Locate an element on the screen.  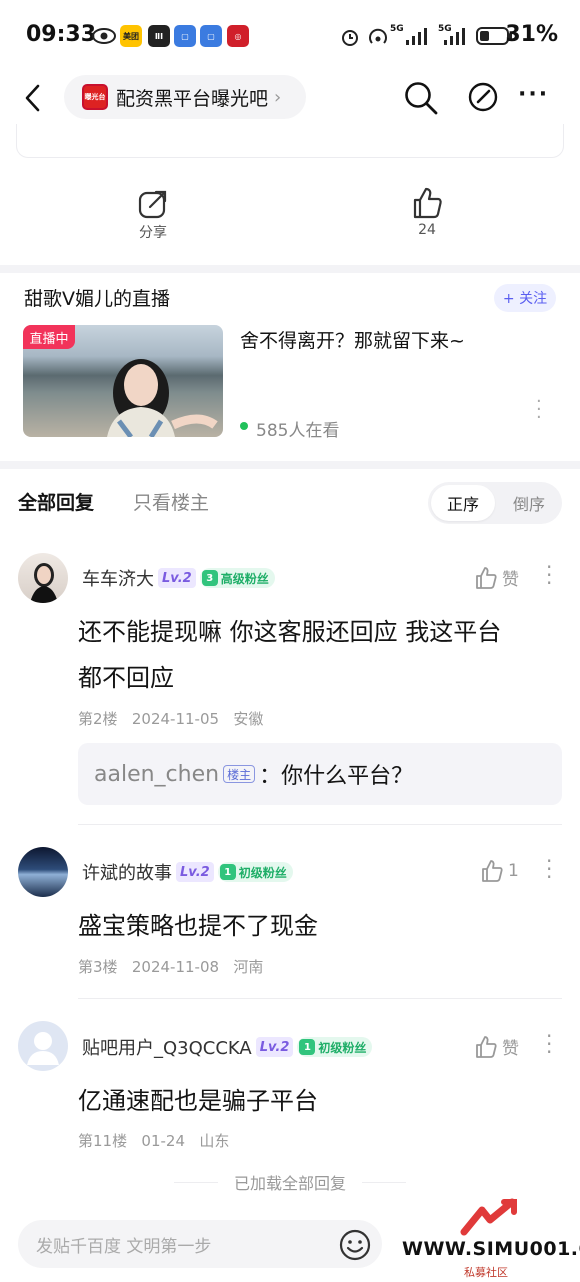
floor-number: 第3楼 is located at coordinates (98, 967).